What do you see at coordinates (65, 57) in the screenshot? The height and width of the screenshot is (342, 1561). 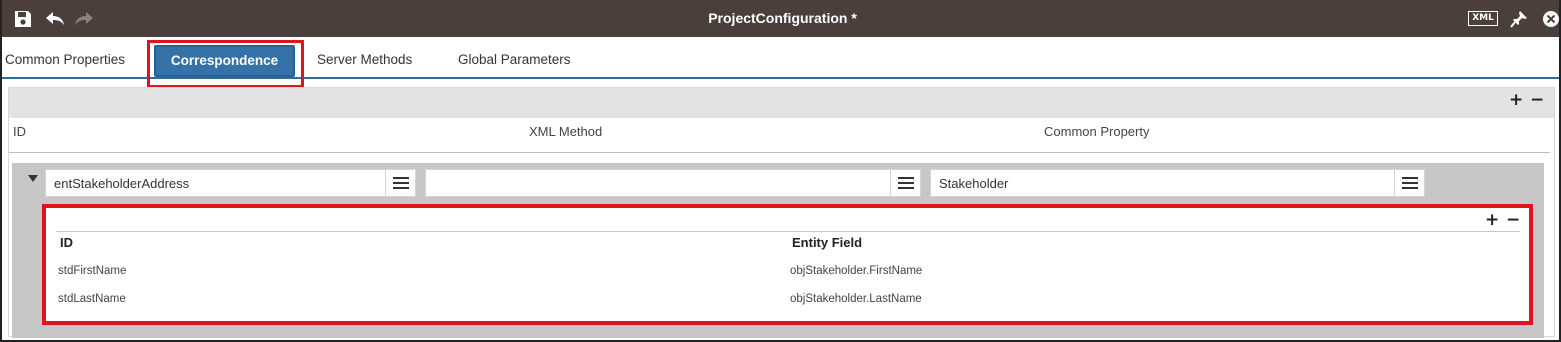 I see `tab-common-properties: Common Properties` at bounding box center [65, 57].